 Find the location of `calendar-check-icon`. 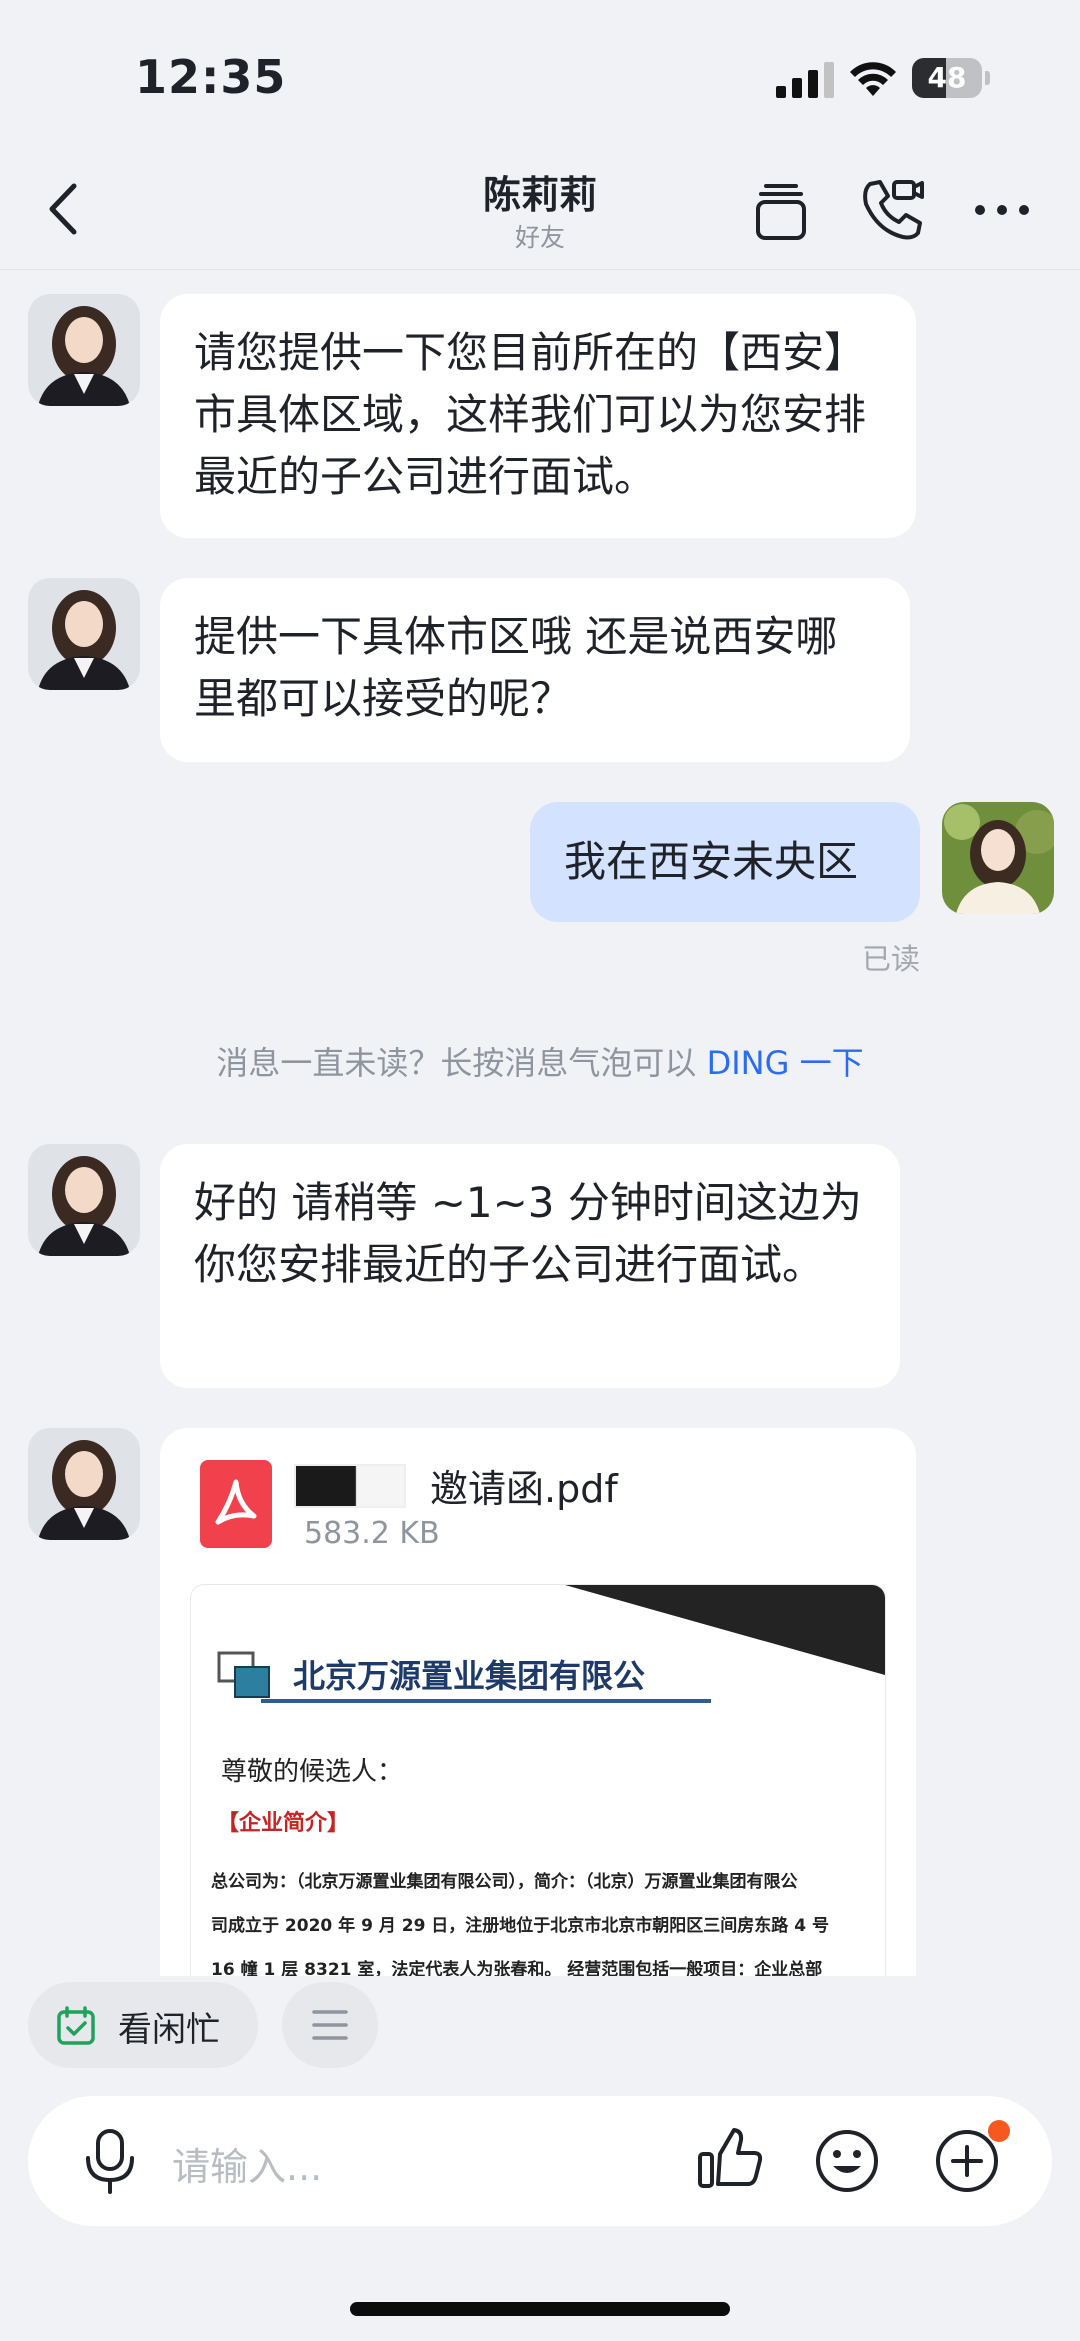

calendar-check-icon is located at coordinates (76, 2025).